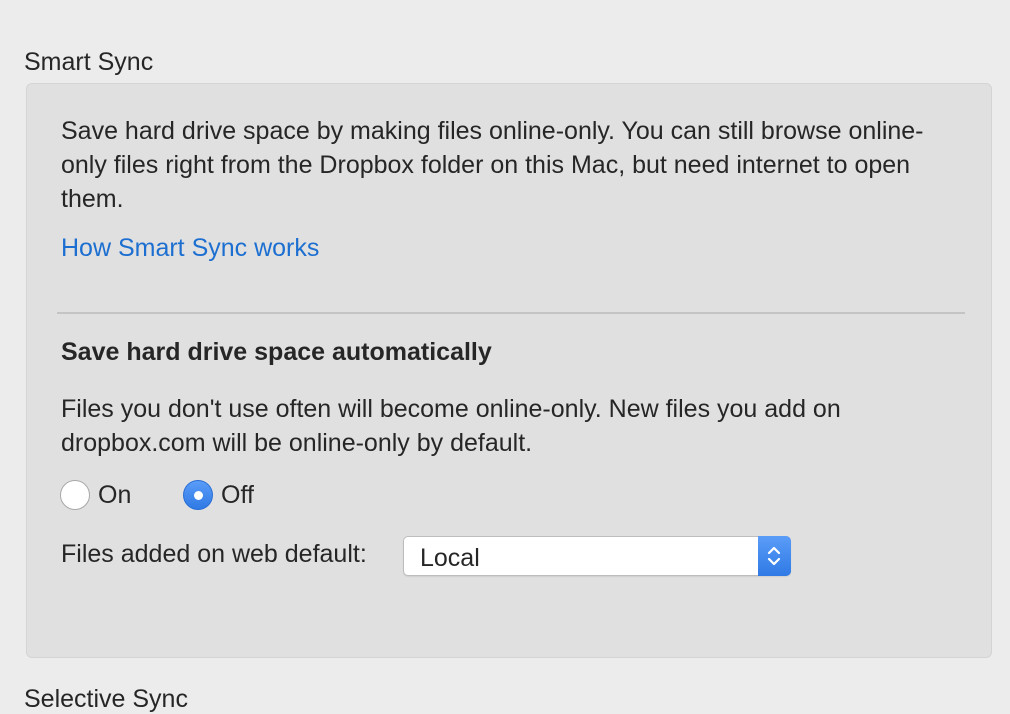 This screenshot has width=1010, height=714. What do you see at coordinates (214, 554) in the screenshot?
I see `web-default-label: Files added on web default:` at bounding box center [214, 554].